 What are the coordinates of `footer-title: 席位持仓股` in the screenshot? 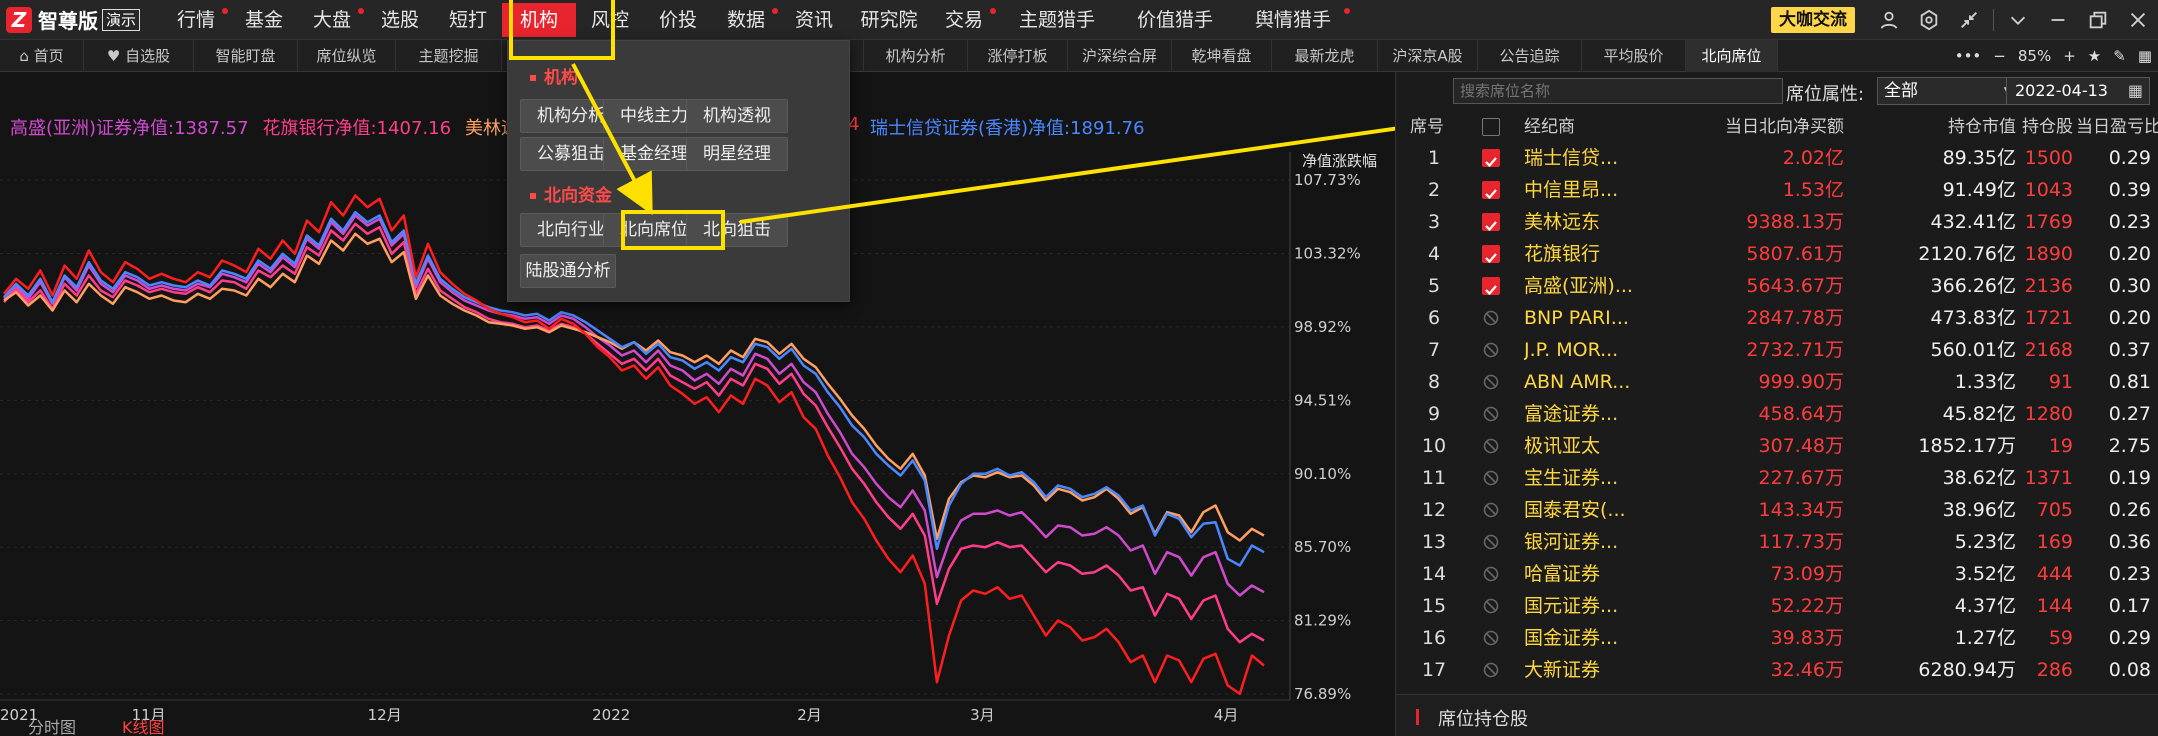 It's located at (1483, 718).